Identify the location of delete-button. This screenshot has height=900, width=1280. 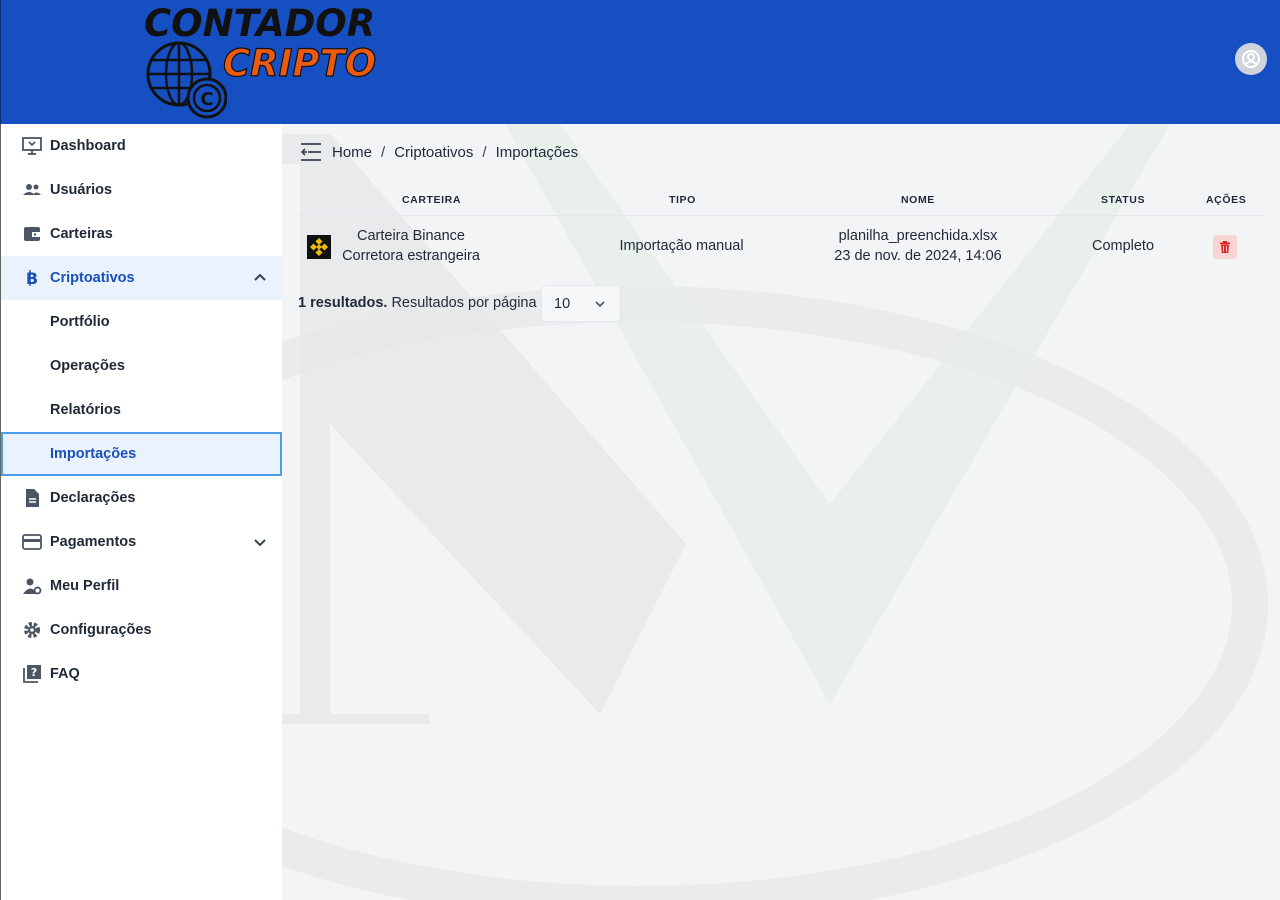
(1225, 247).